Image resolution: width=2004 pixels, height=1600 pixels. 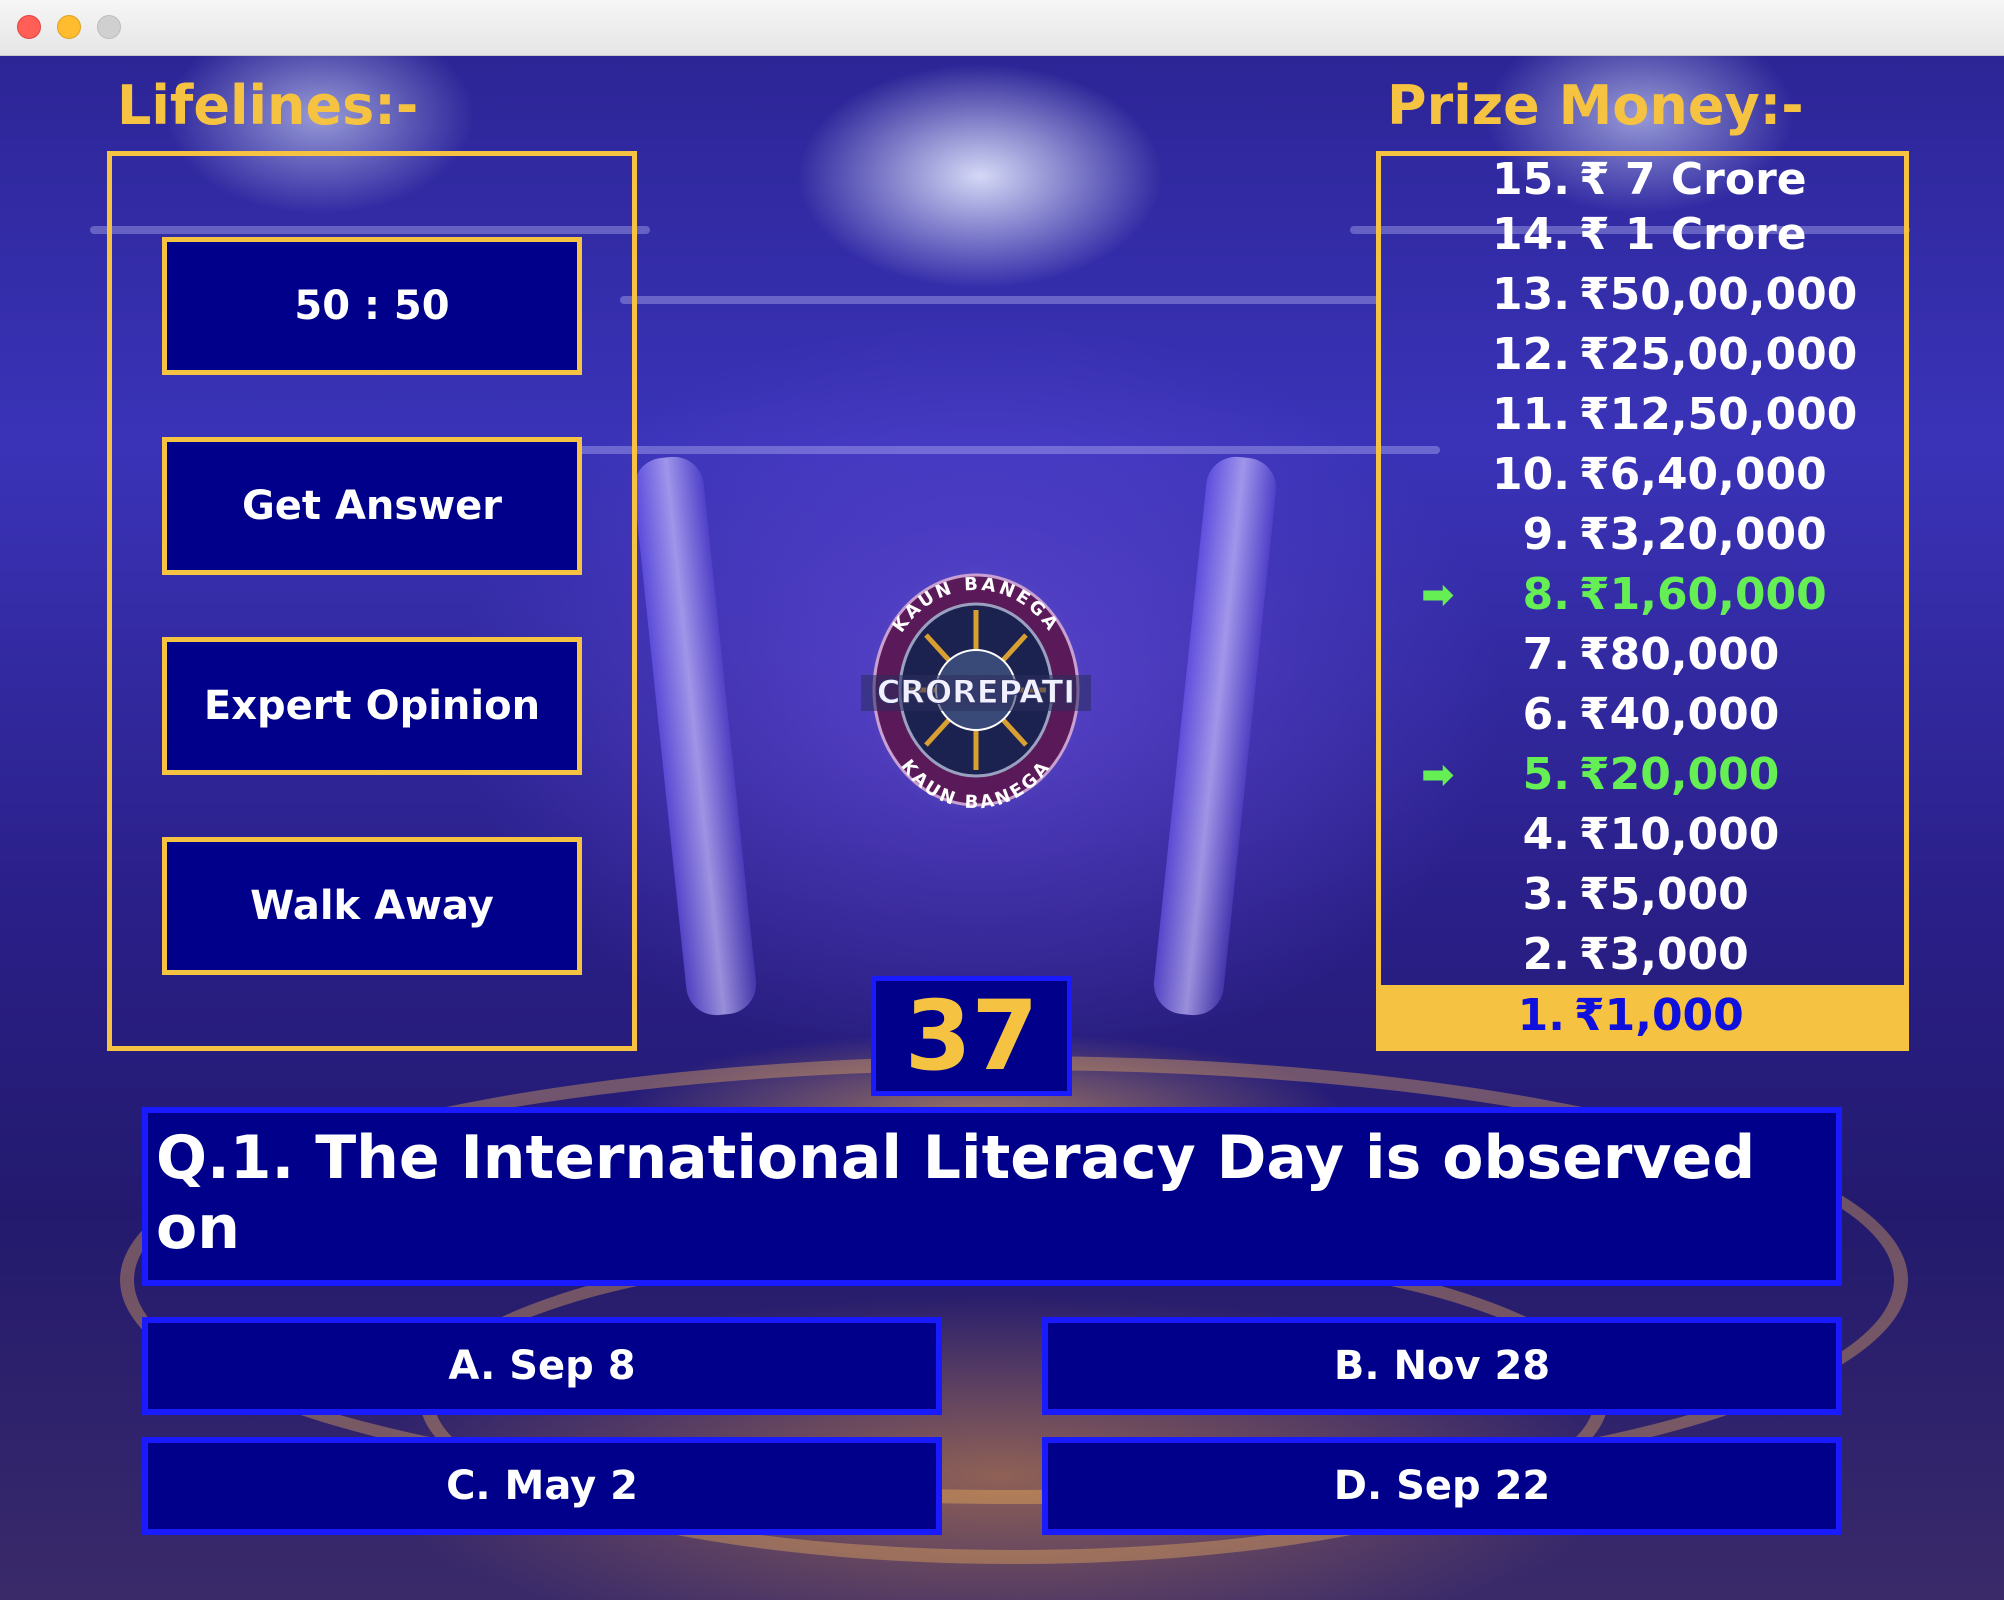 What do you see at coordinates (1442, 1366) in the screenshot?
I see `option-b-button: B. Nov 28` at bounding box center [1442, 1366].